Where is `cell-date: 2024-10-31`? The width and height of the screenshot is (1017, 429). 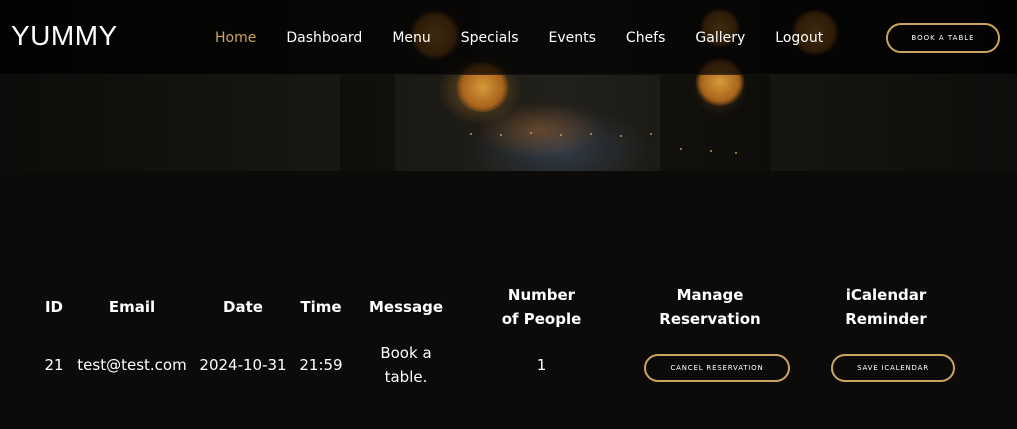 cell-date: 2024-10-31 is located at coordinates (243, 365).